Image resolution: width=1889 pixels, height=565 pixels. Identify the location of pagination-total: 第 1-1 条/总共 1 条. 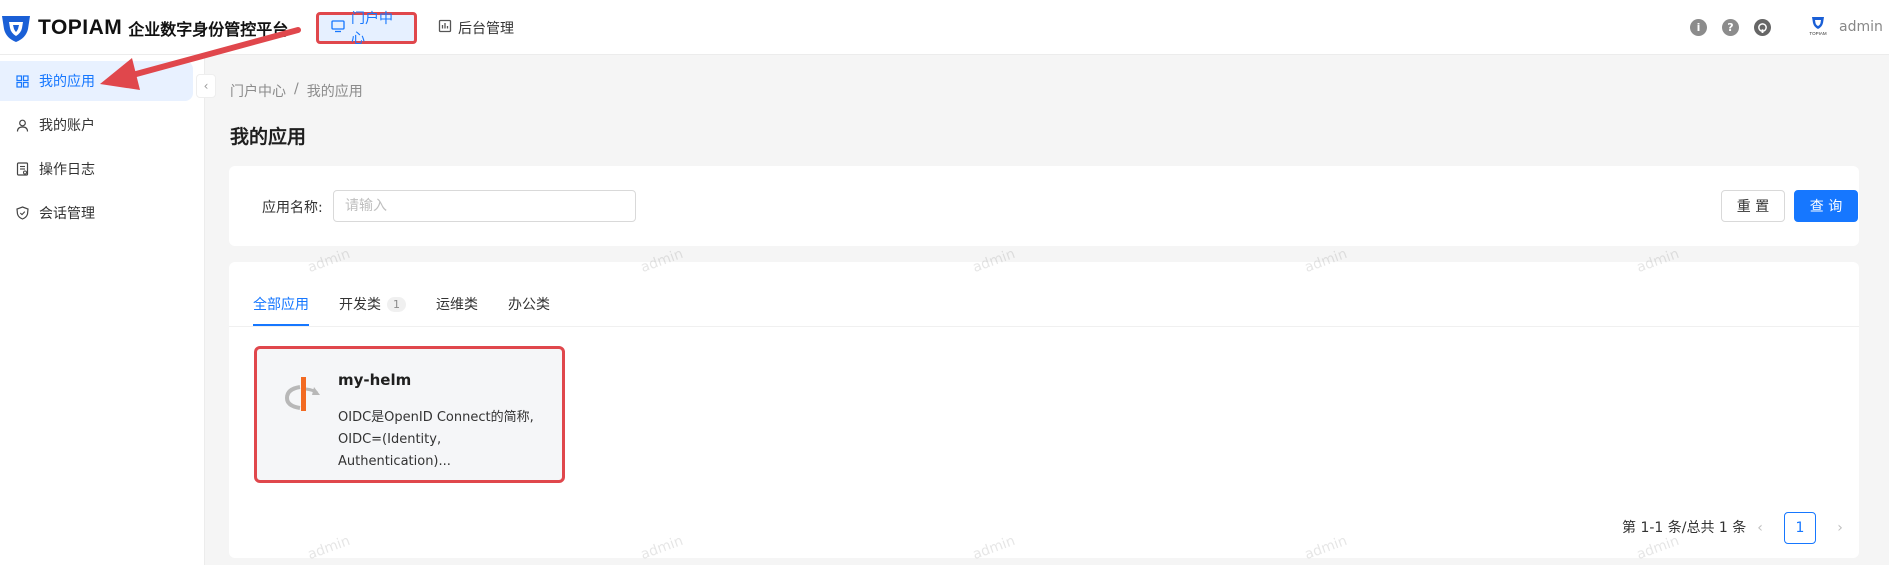
(1684, 528).